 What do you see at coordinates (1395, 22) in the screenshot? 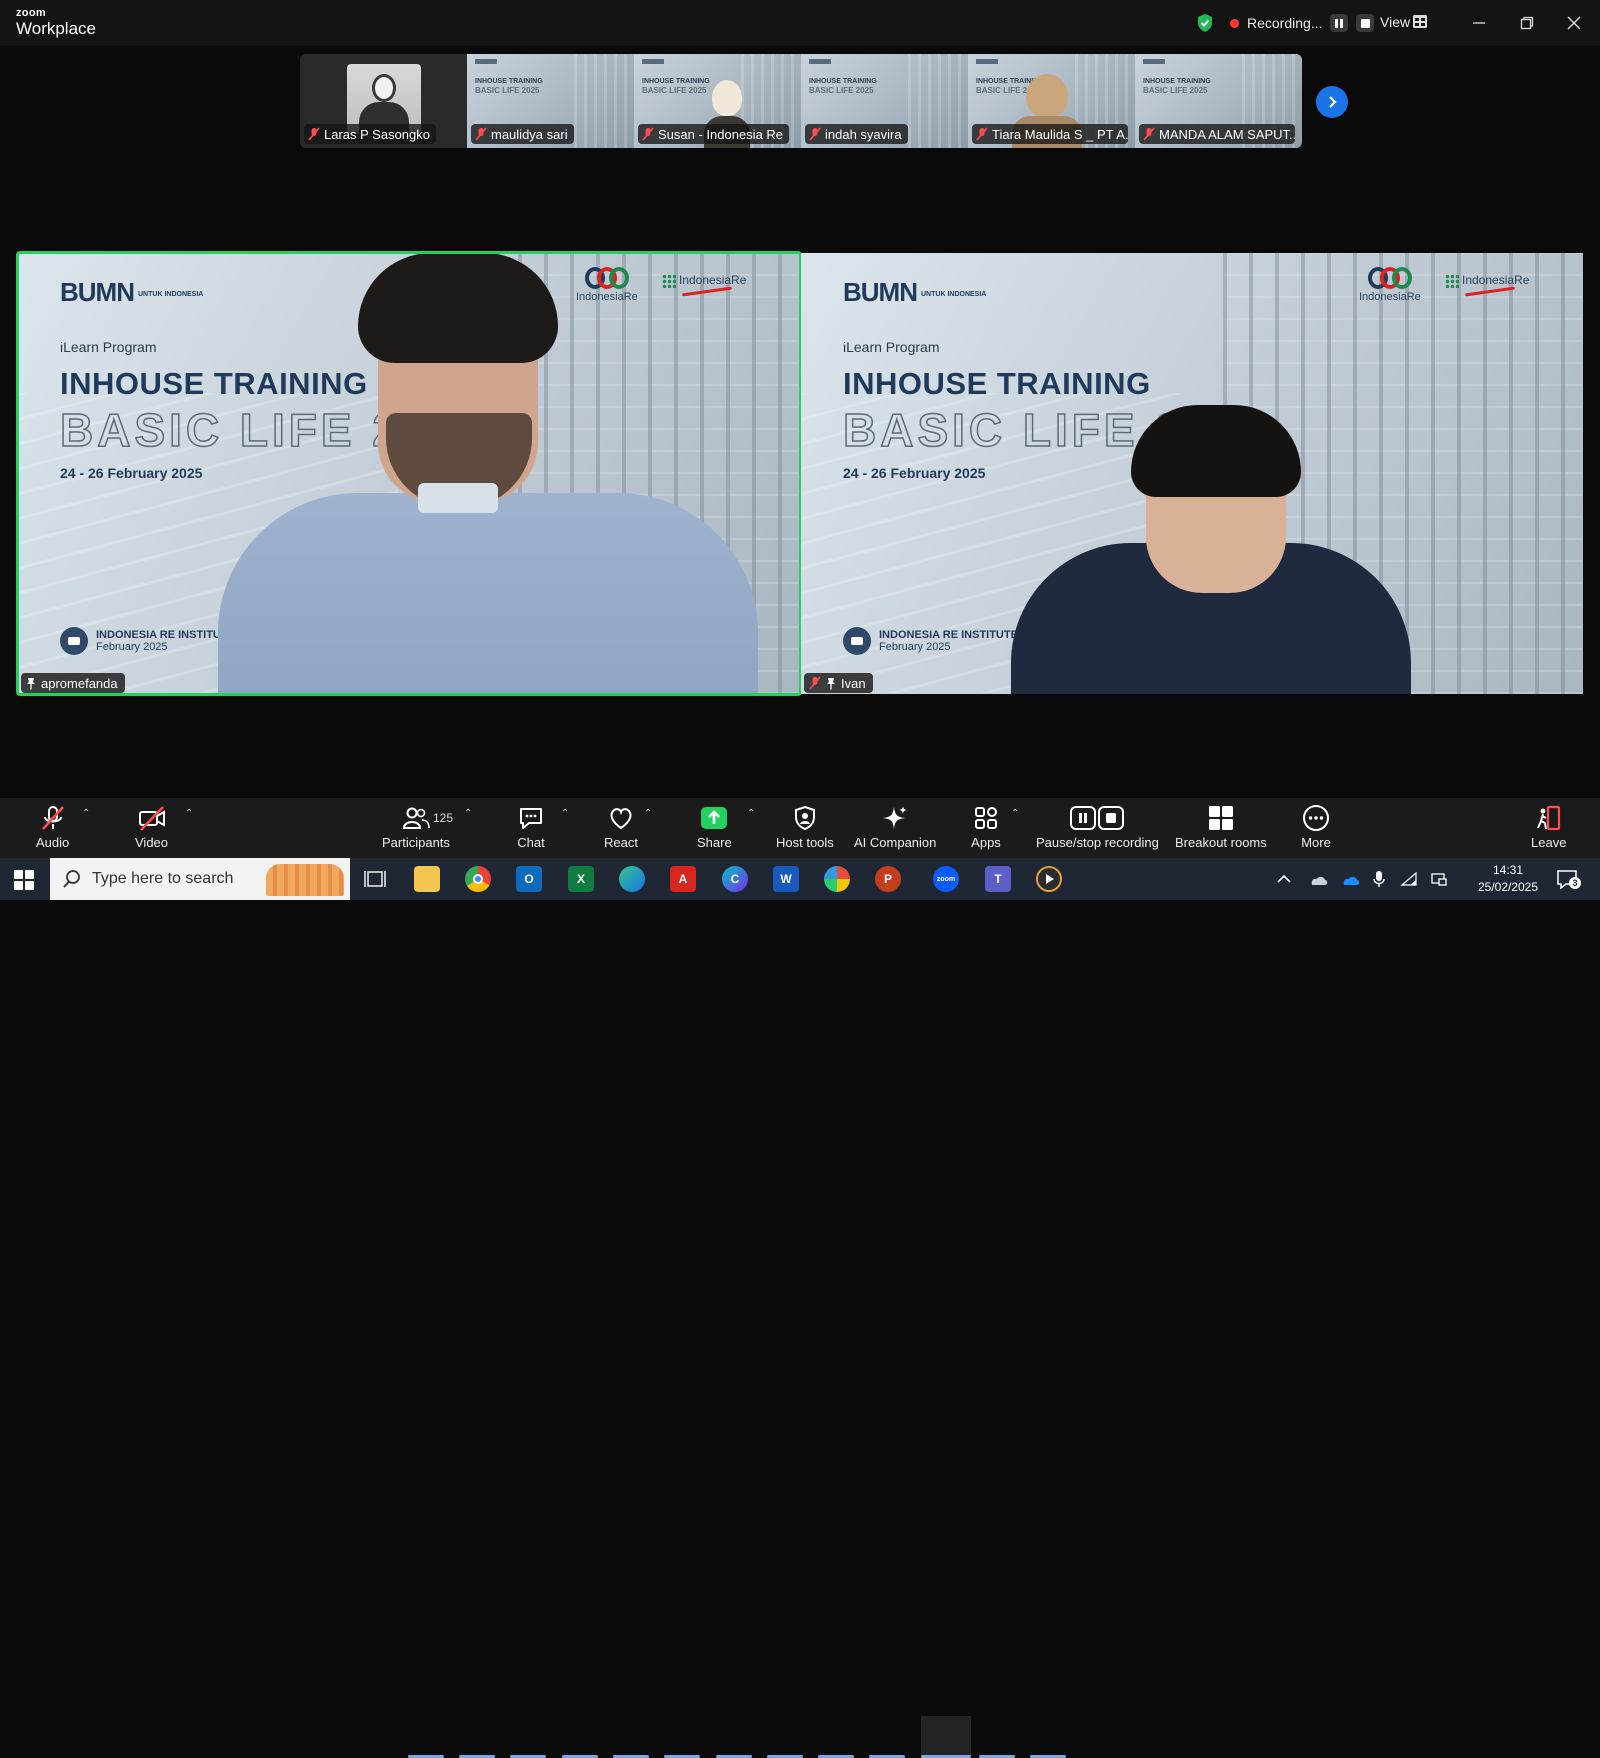
I see `view-button: View` at bounding box center [1395, 22].